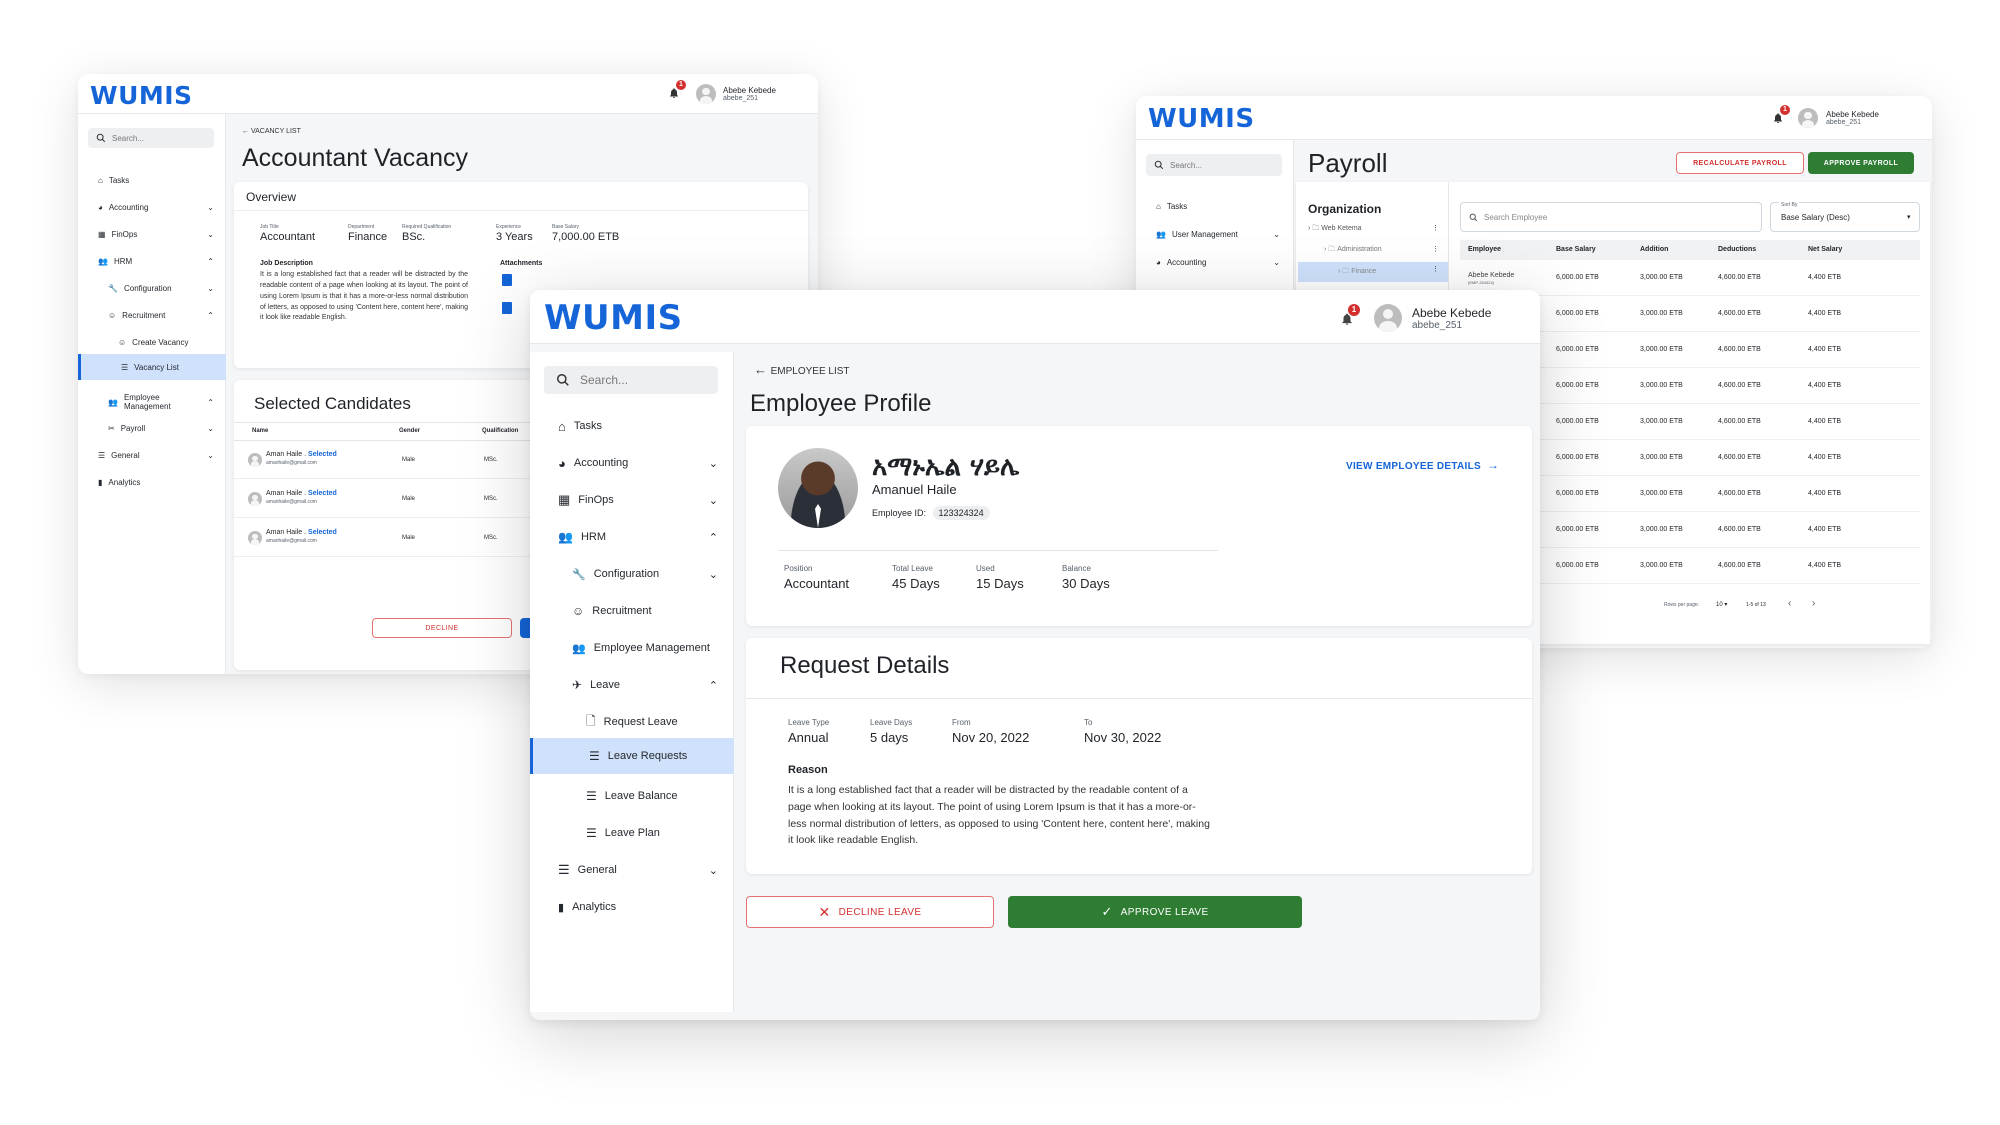 This screenshot has height=1125, width=2000. Describe the element at coordinates (1813, 603) in the screenshot. I see `chevron-right-icon: ›` at that location.